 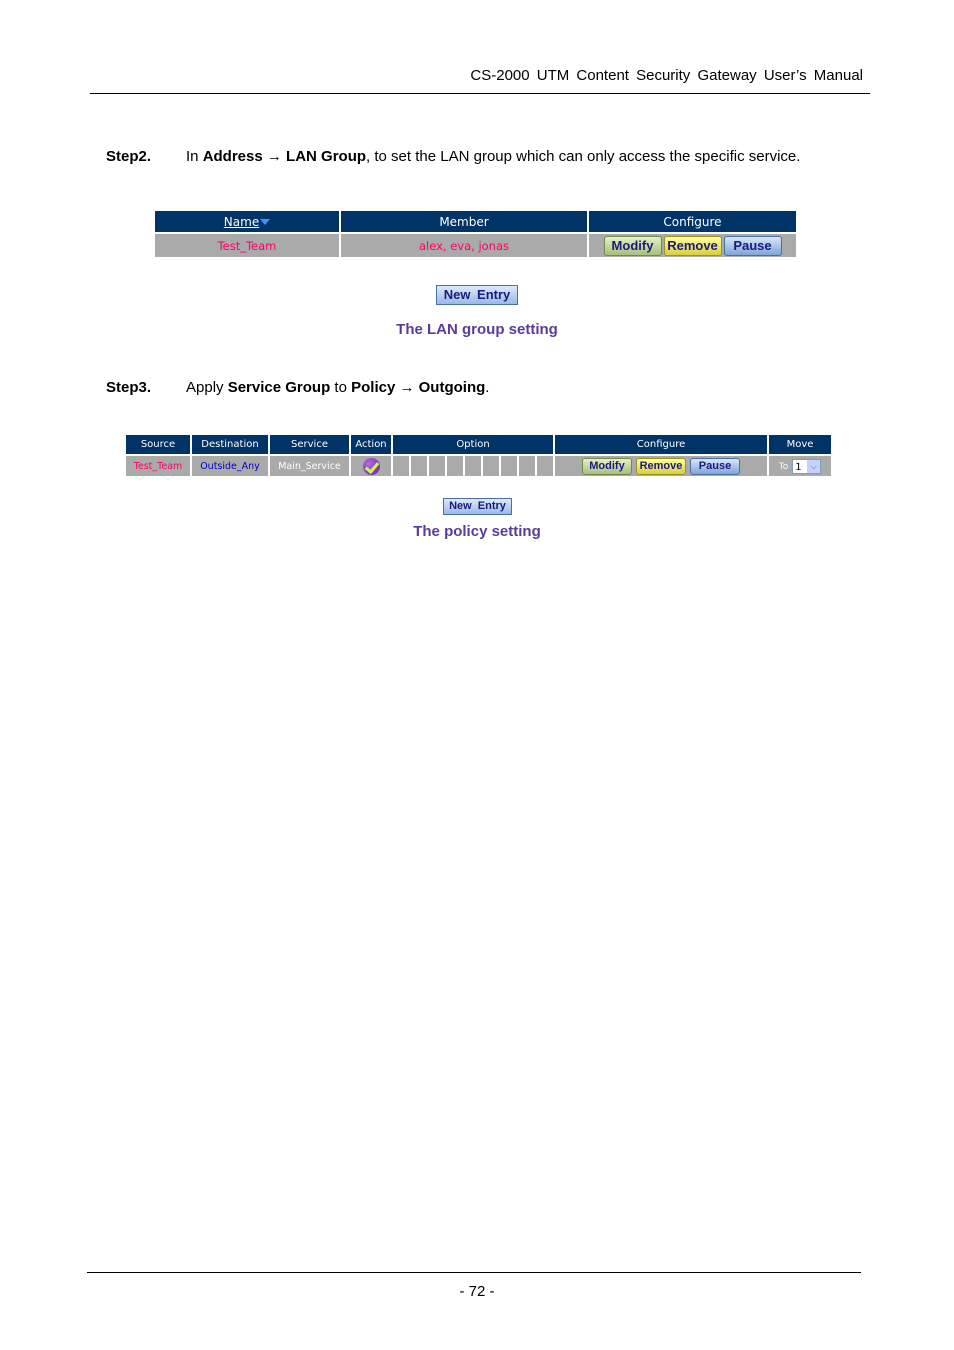 I want to click on step2-text-1: In, so click(x=194, y=156).